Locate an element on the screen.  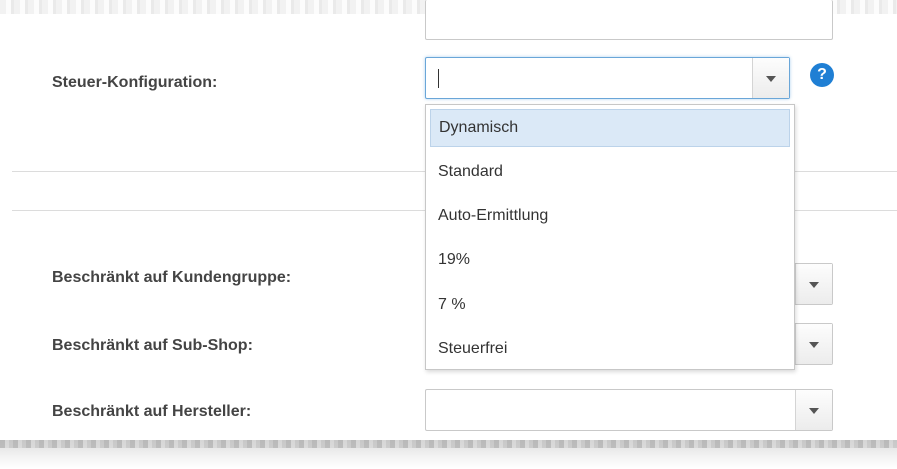
customer-group-dropdown-trigger is located at coordinates (813, 284).